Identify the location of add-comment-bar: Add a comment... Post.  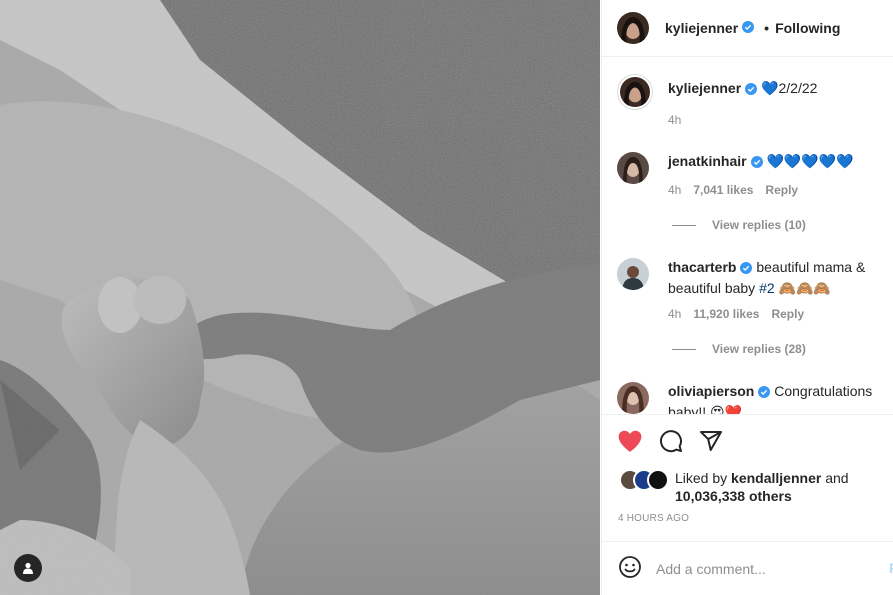
(747, 568).